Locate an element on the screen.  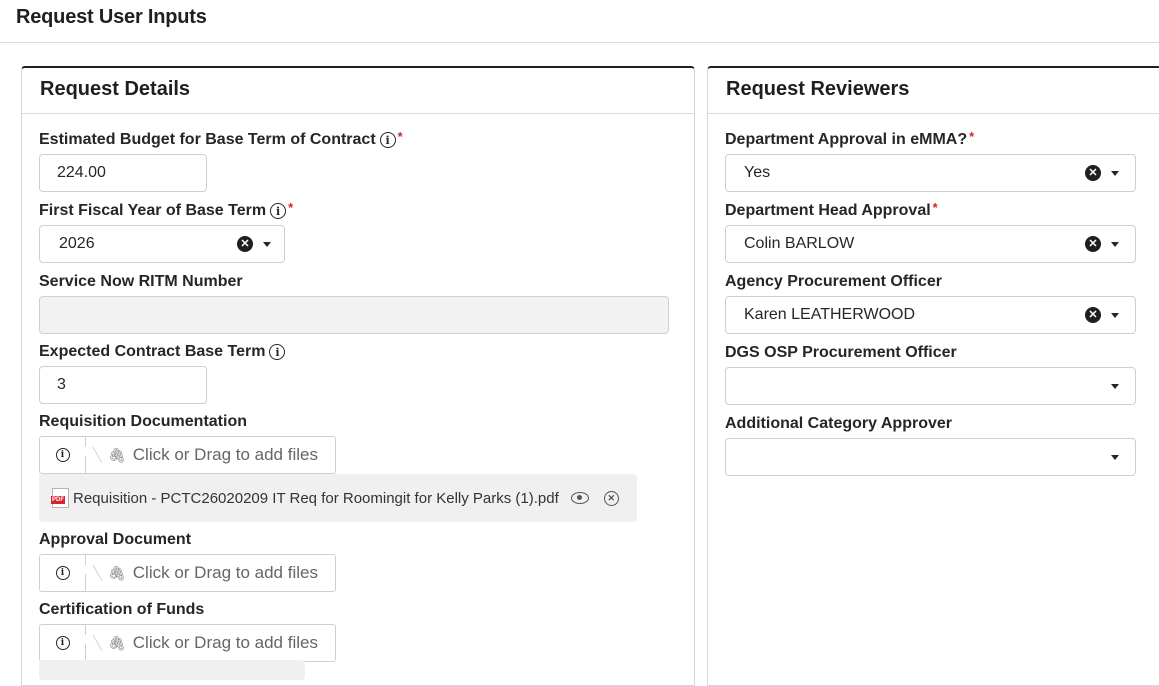
cert-funds-file-chip is located at coordinates (172, 670).